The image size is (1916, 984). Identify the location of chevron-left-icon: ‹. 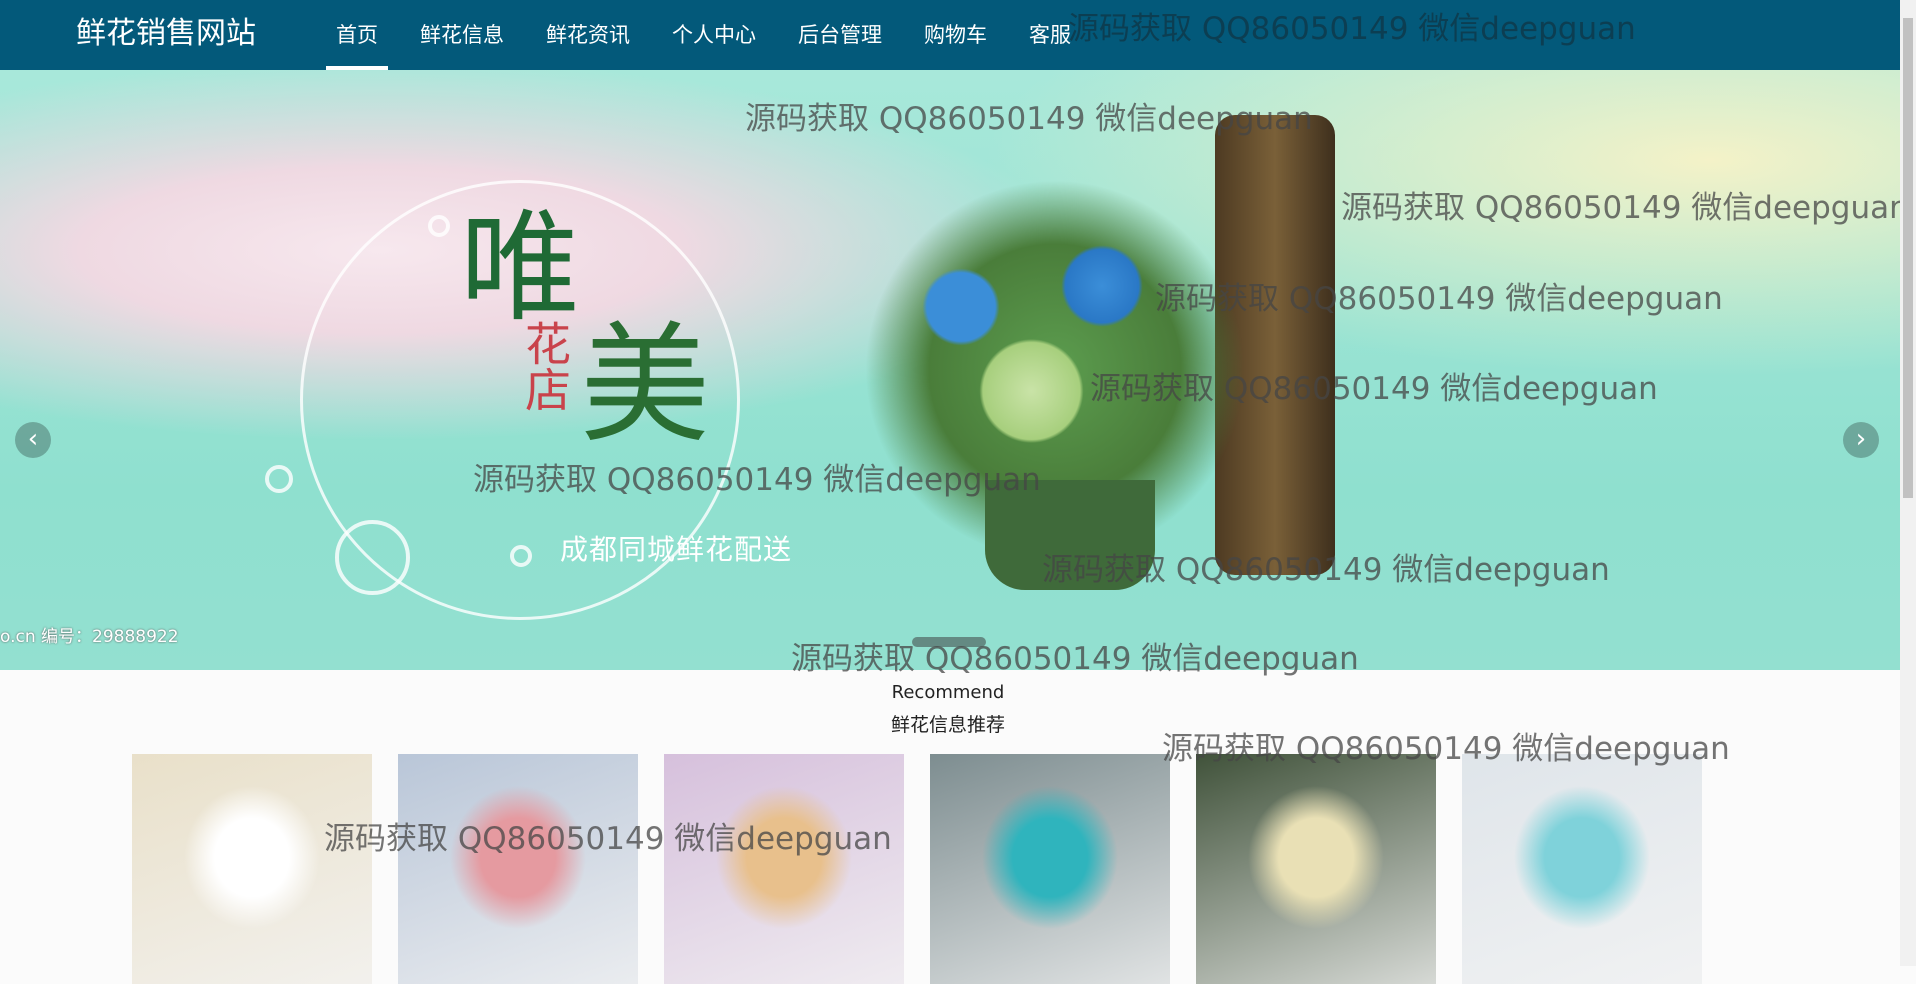
(33, 439).